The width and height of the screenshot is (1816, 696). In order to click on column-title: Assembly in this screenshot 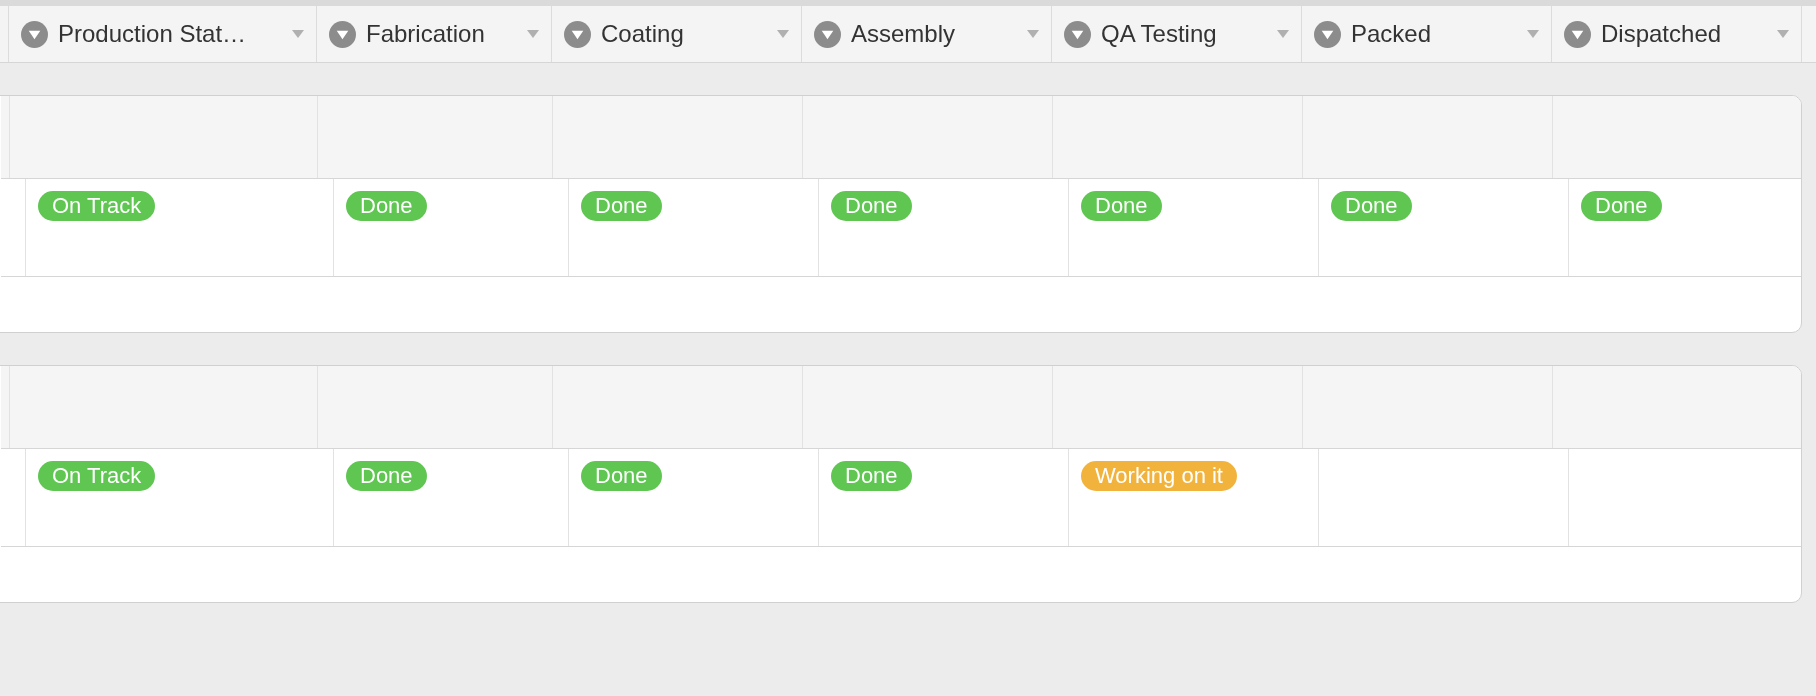, I will do `click(904, 34)`.